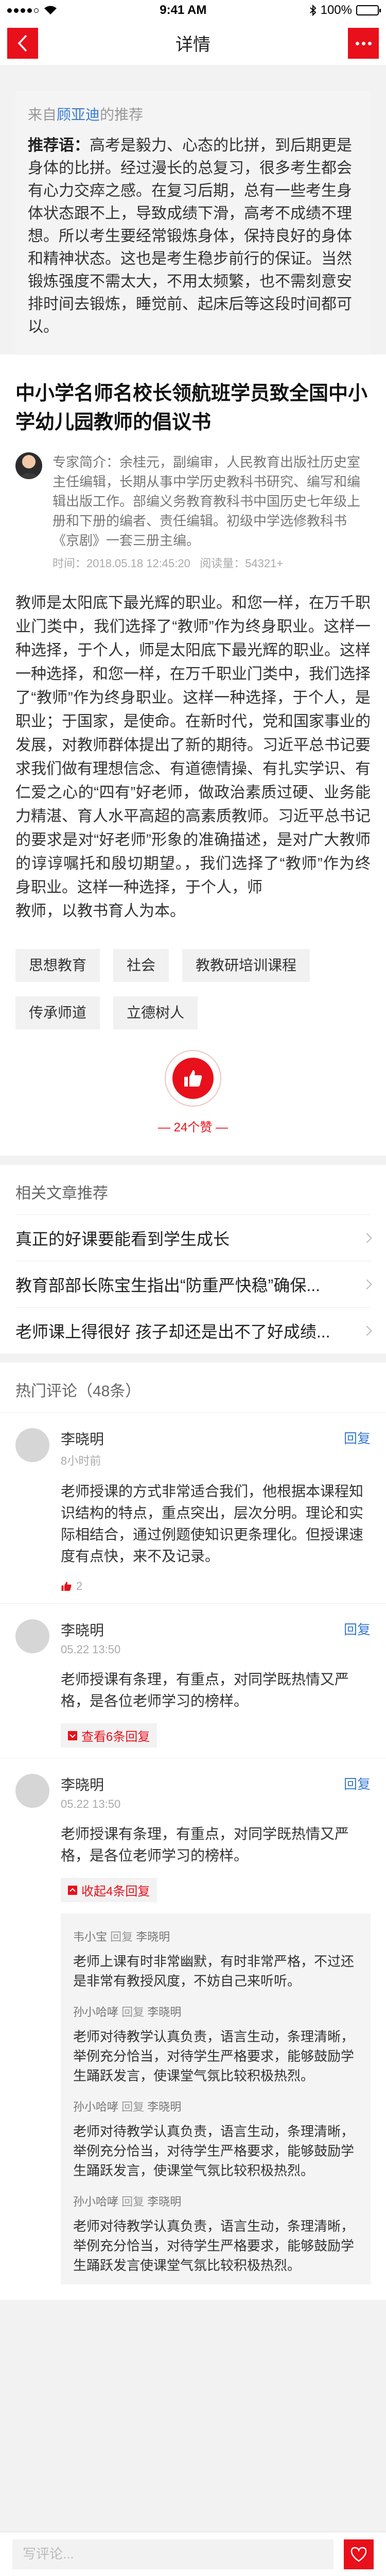 The width and height of the screenshot is (386, 2576). I want to click on favorite-button, so click(359, 2554).